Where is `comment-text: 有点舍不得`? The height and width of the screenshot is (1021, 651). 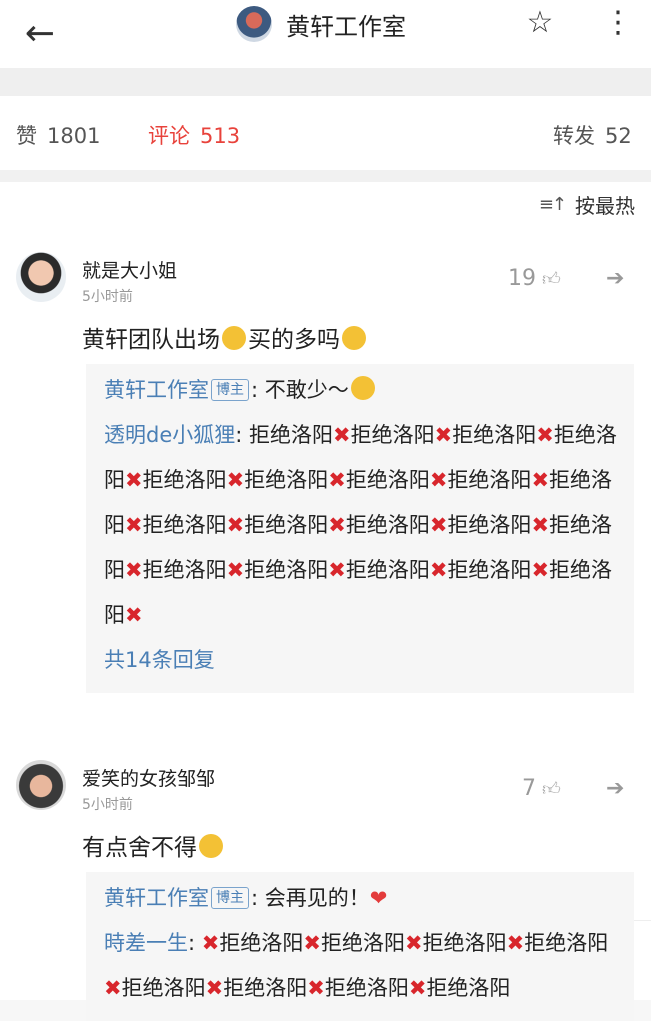 comment-text: 有点舍不得 is located at coordinates (153, 845).